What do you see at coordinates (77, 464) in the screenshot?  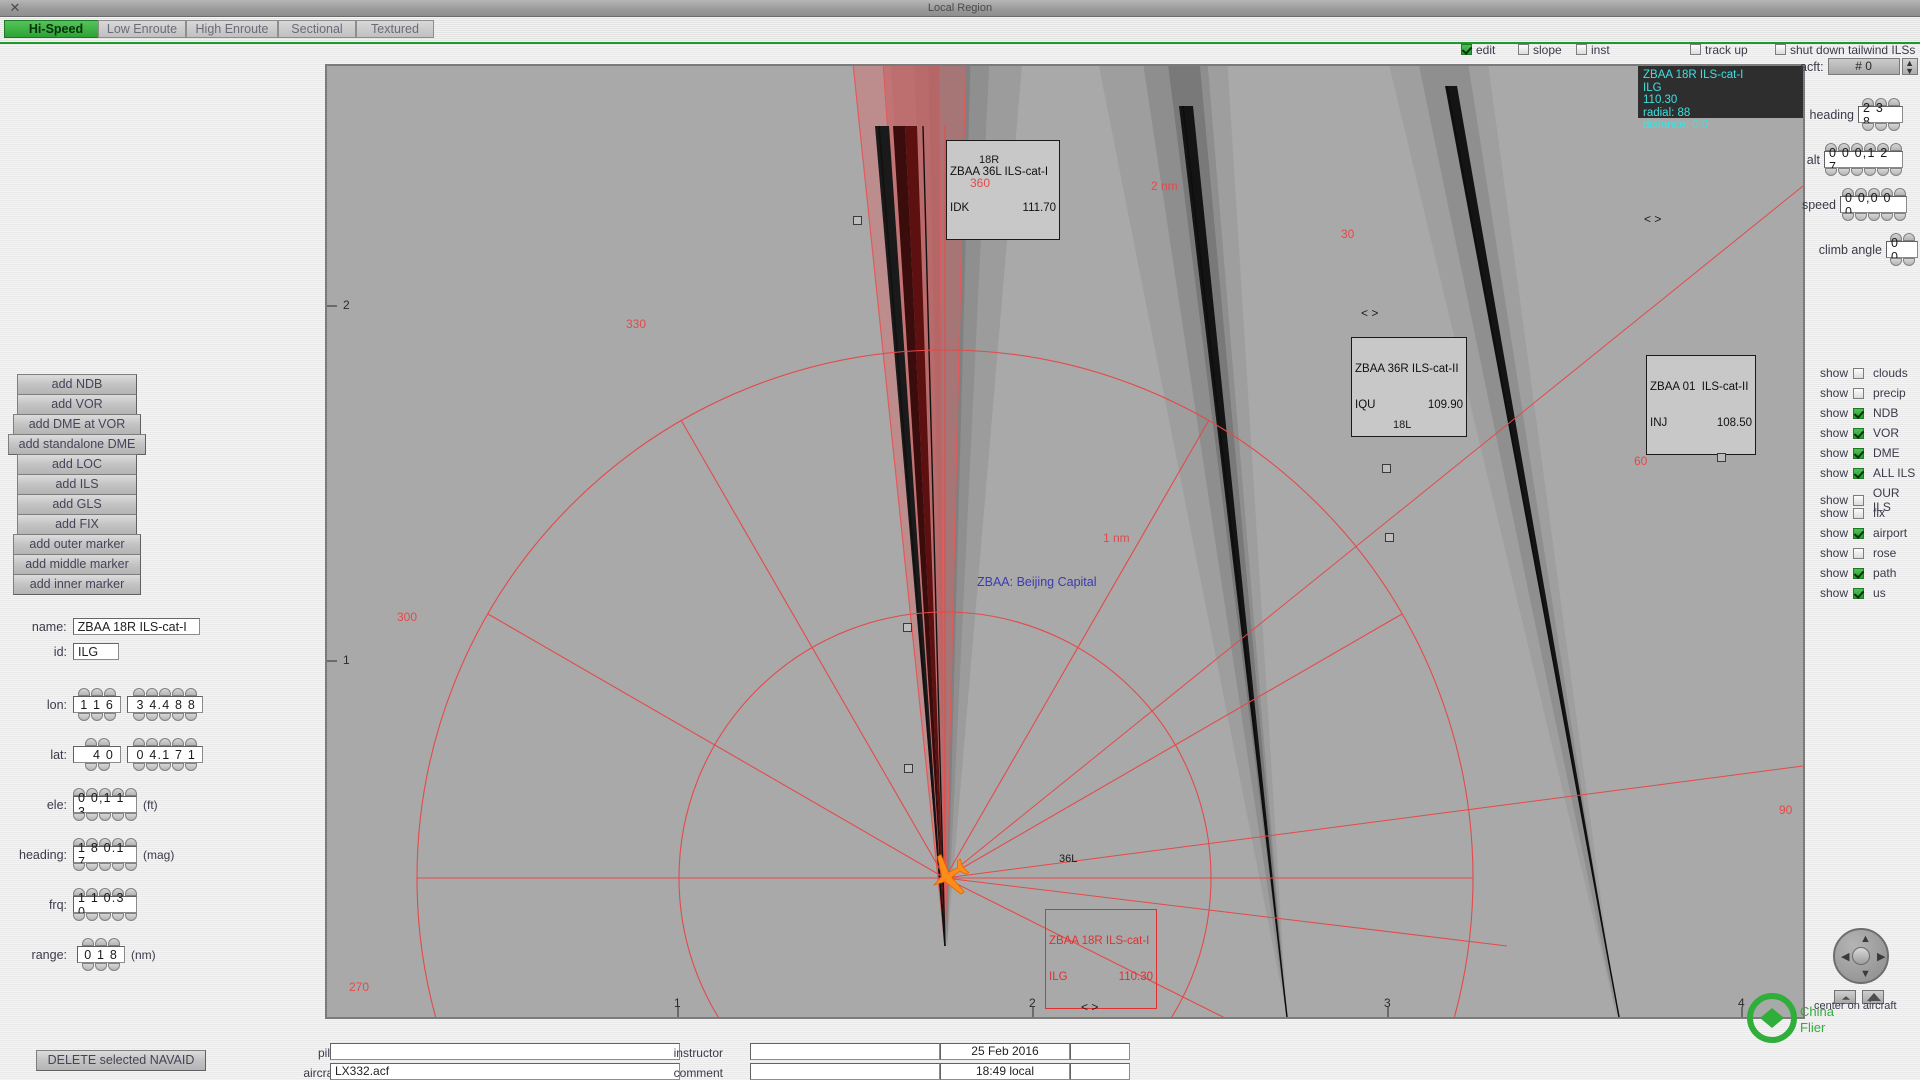 I see `add-loc-button: add LOC` at bounding box center [77, 464].